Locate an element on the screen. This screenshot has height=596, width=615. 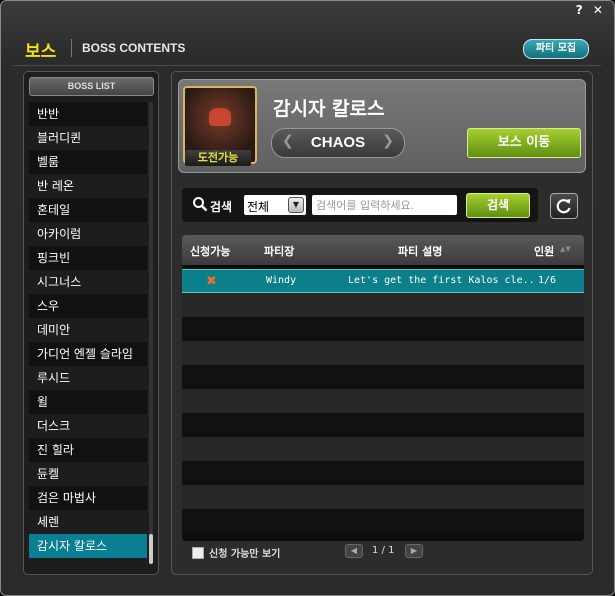
search-button: 검색 is located at coordinates (498, 205).